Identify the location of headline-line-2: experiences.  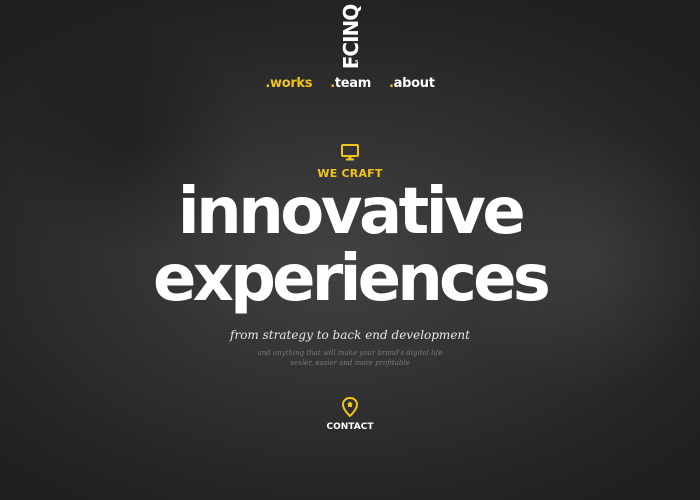
(351, 279).